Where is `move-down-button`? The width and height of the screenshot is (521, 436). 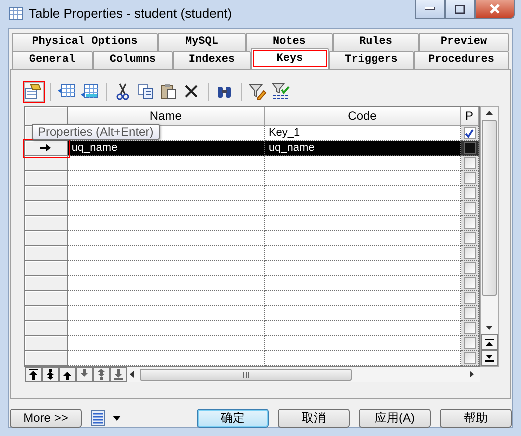 move-down-button is located at coordinates (84, 374).